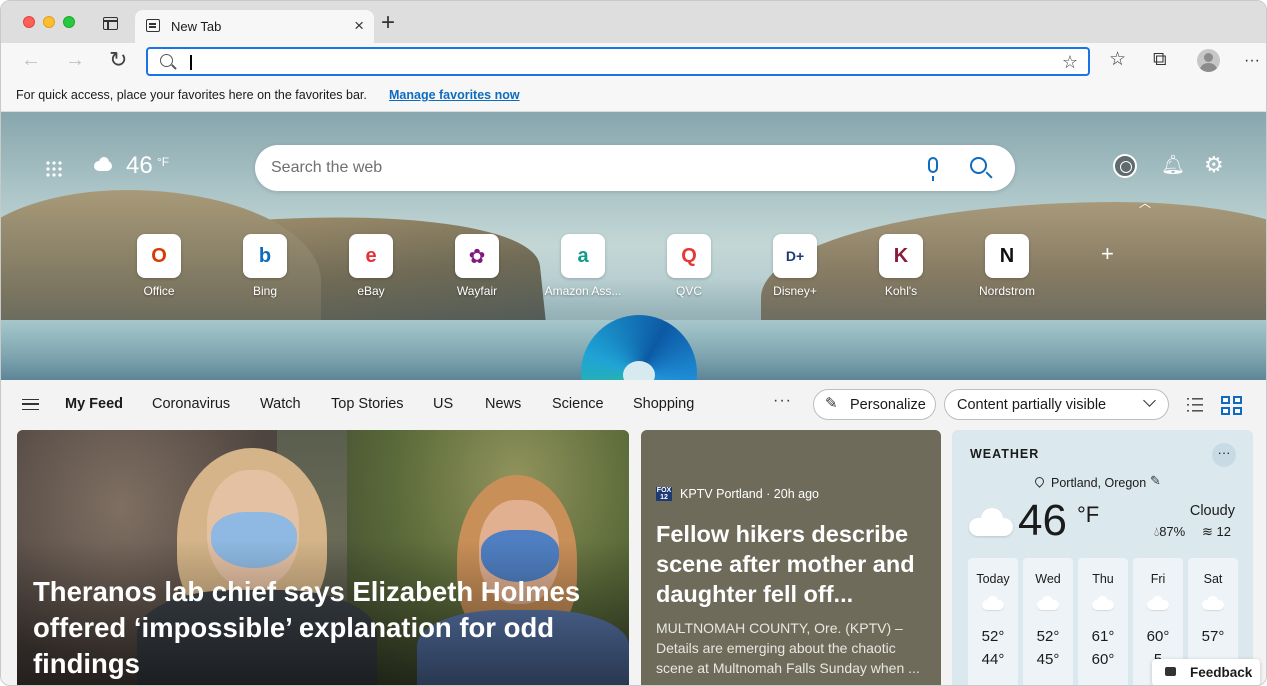  What do you see at coordinates (1032, 405) in the screenshot?
I see `content-visibility-value: Content partially visible` at bounding box center [1032, 405].